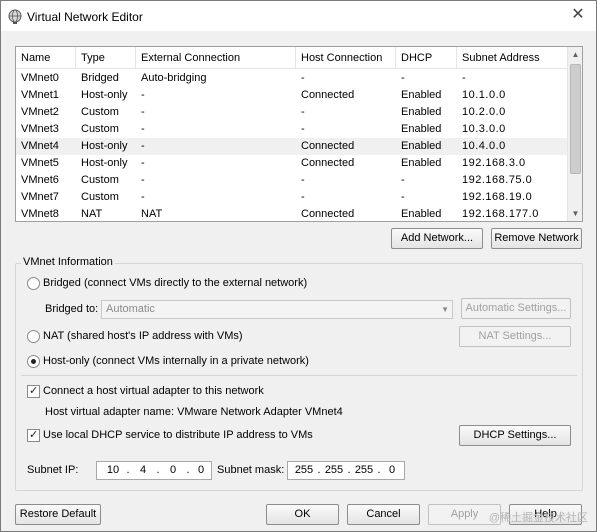  Describe the element at coordinates (292, 129) in the screenshot. I see `table-row: VMnet3 Custom - - Enabled 10.3.0.0` at that location.